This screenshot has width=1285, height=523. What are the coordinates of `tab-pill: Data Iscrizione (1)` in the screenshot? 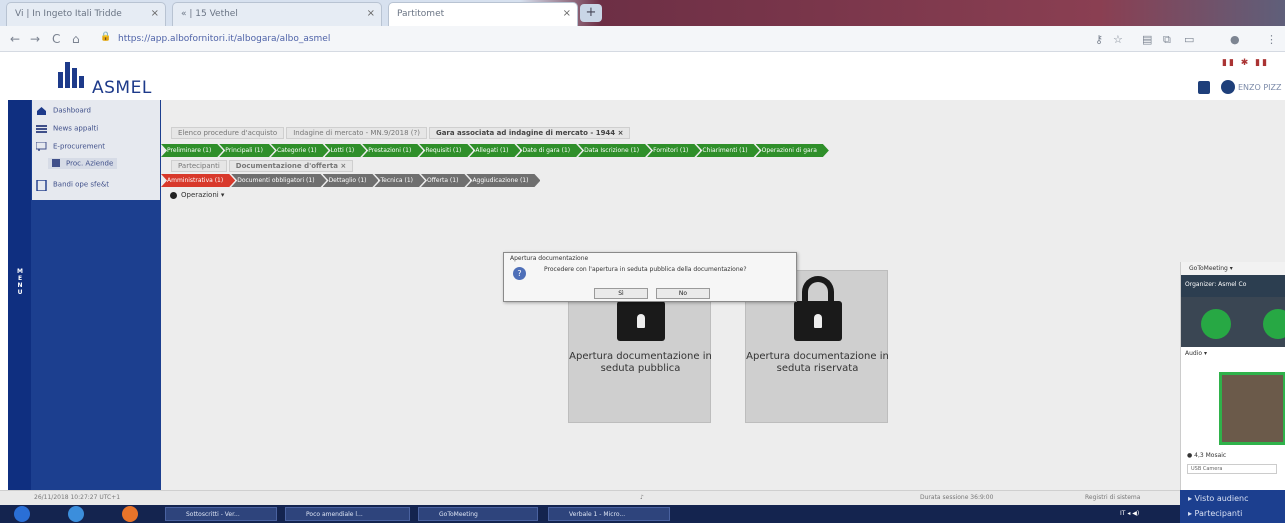 It's located at (614, 150).